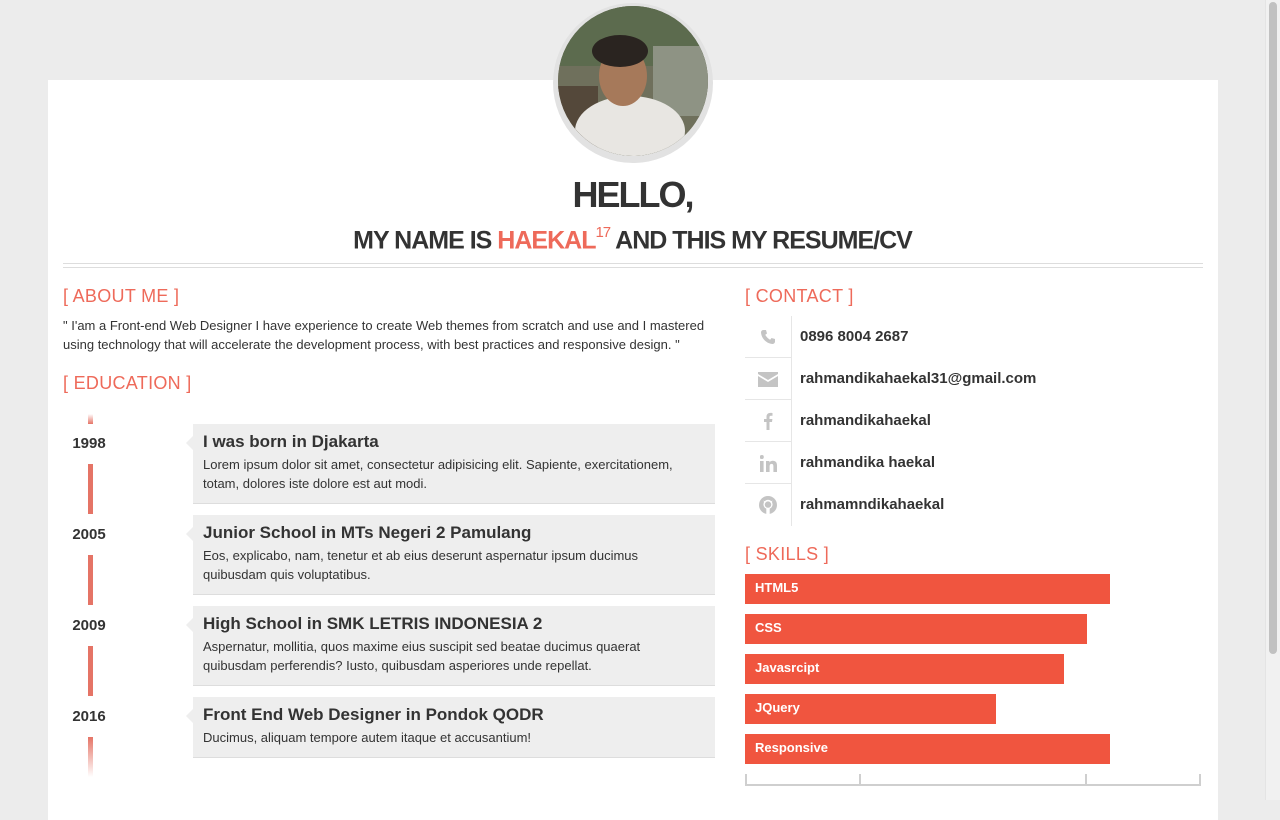 The height and width of the screenshot is (820, 1280). I want to click on envelope-icon, so click(768, 379).